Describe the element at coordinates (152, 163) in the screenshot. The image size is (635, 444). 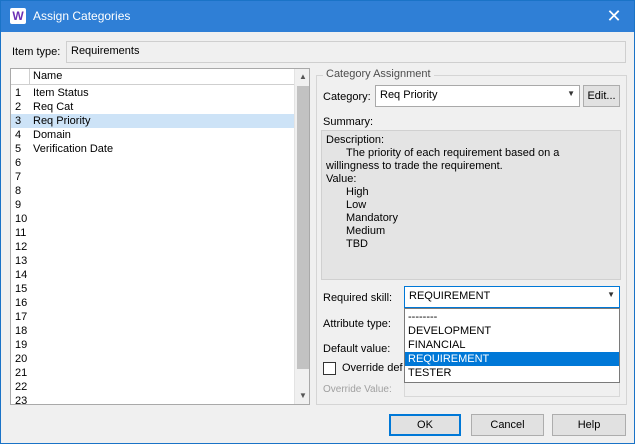
I see `list-item: 6` at that location.